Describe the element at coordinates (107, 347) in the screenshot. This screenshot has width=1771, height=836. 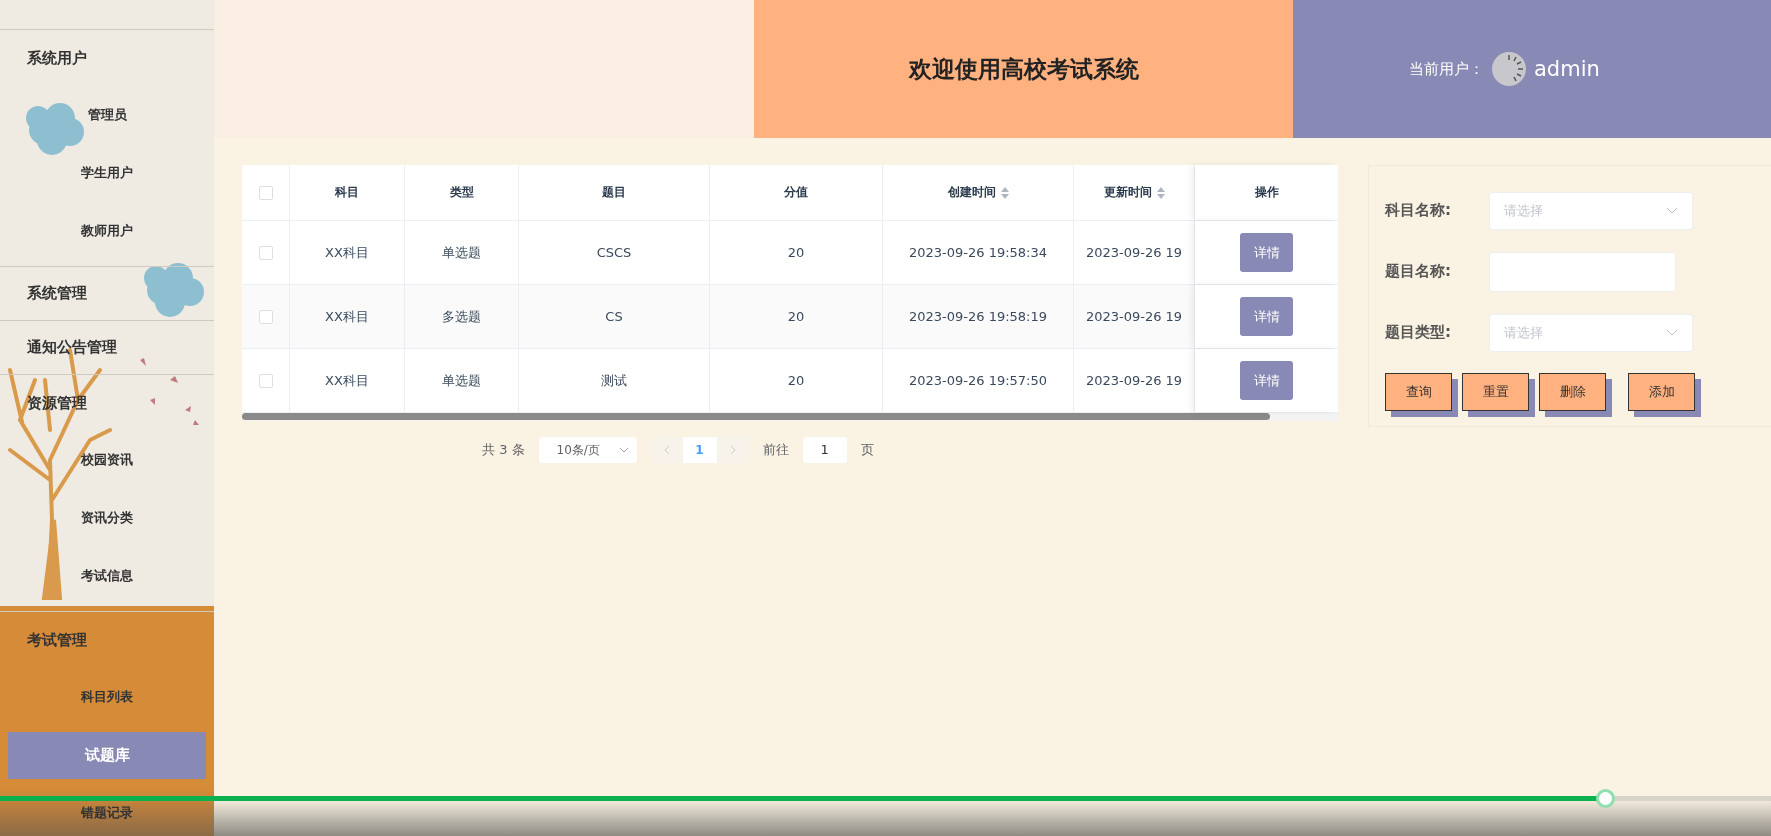
I see `sidebar-group: 通知公告管理` at that location.